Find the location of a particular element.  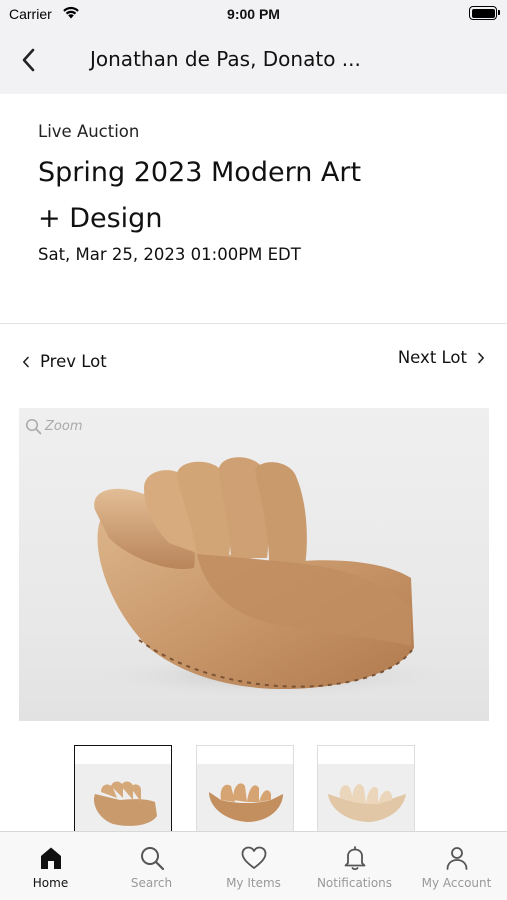

tab-label: My Account is located at coordinates (456, 883).